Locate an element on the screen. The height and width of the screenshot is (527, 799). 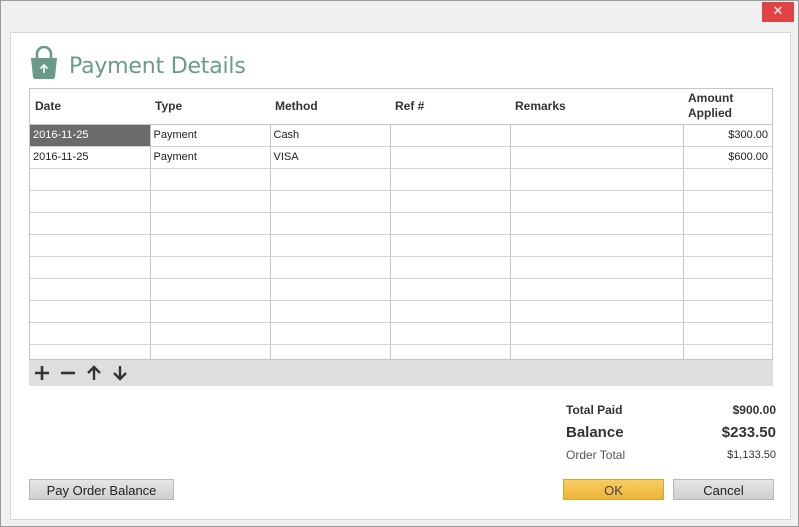
remove-row-button is located at coordinates (68, 373).